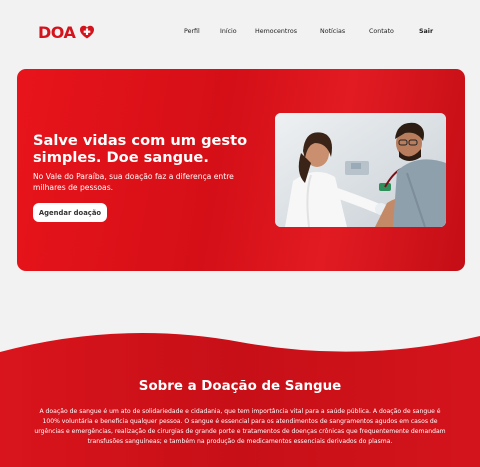 Image resolution: width=480 pixels, height=467 pixels. Describe the element at coordinates (70, 212) in the screenshot. I see `schedule-donation-button: Agendar doação` at that location.